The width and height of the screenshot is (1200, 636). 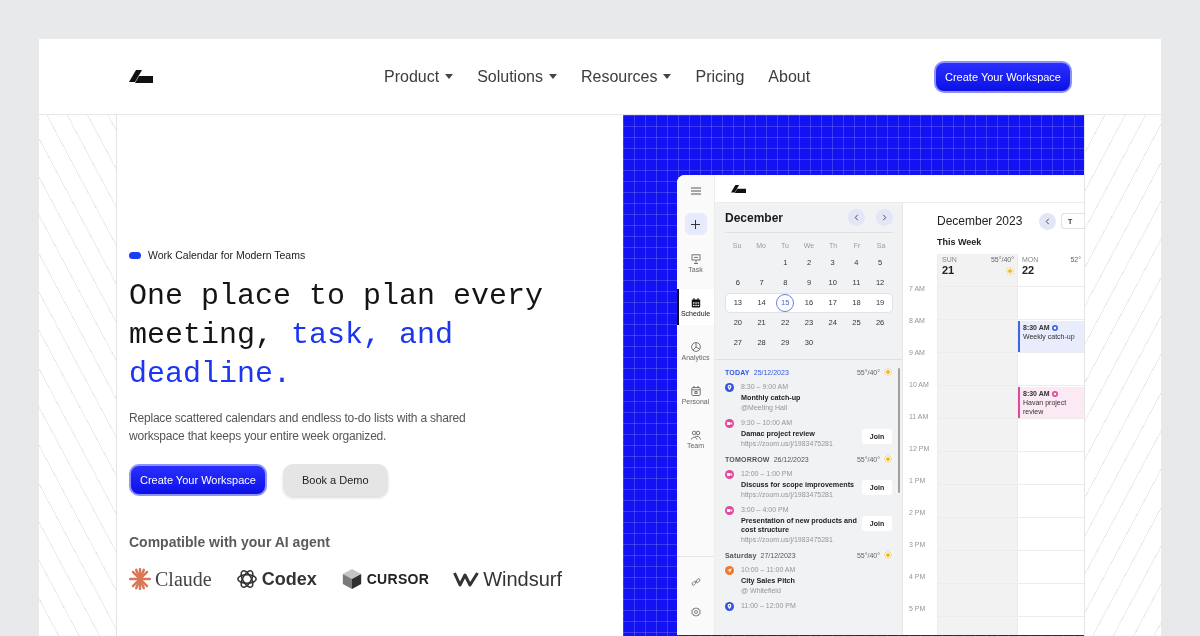 I want to click on day-number: 22, so click(x=1029, y=270).